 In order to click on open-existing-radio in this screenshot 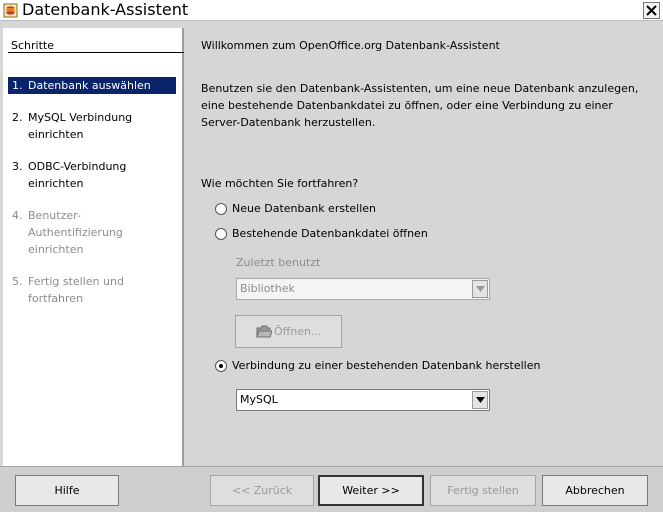, I will do `click(221, 234)`.